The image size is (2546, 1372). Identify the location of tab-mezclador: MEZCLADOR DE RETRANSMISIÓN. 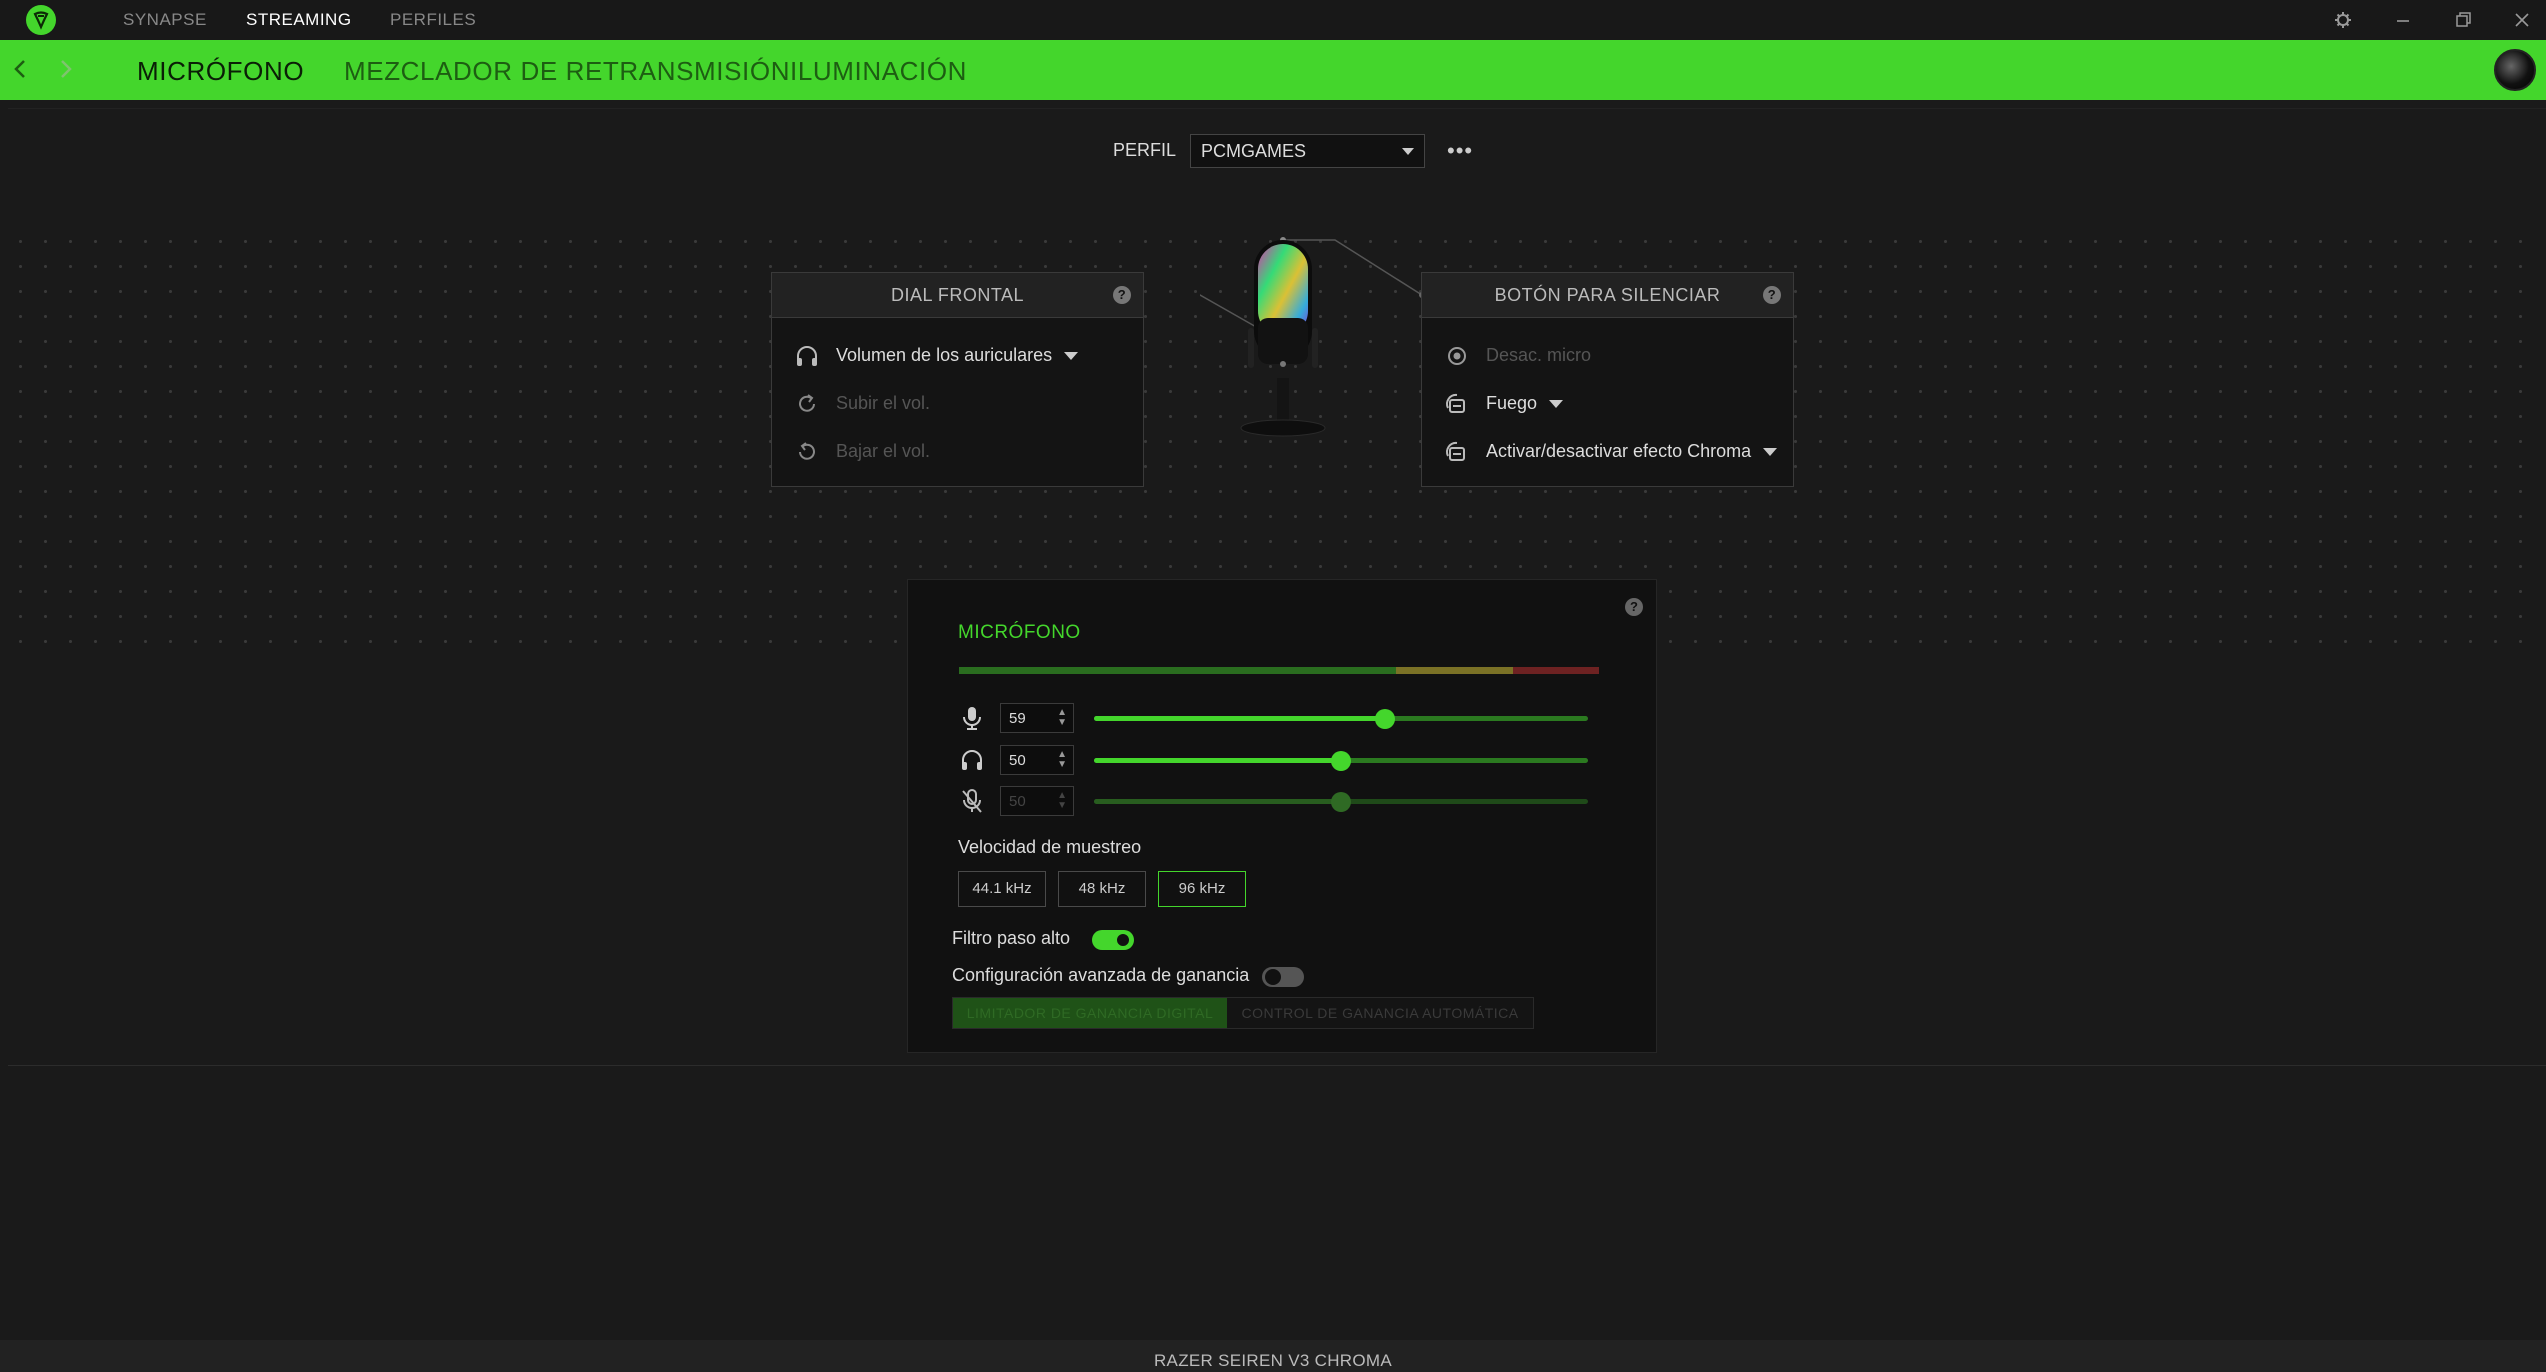
(567, 71).